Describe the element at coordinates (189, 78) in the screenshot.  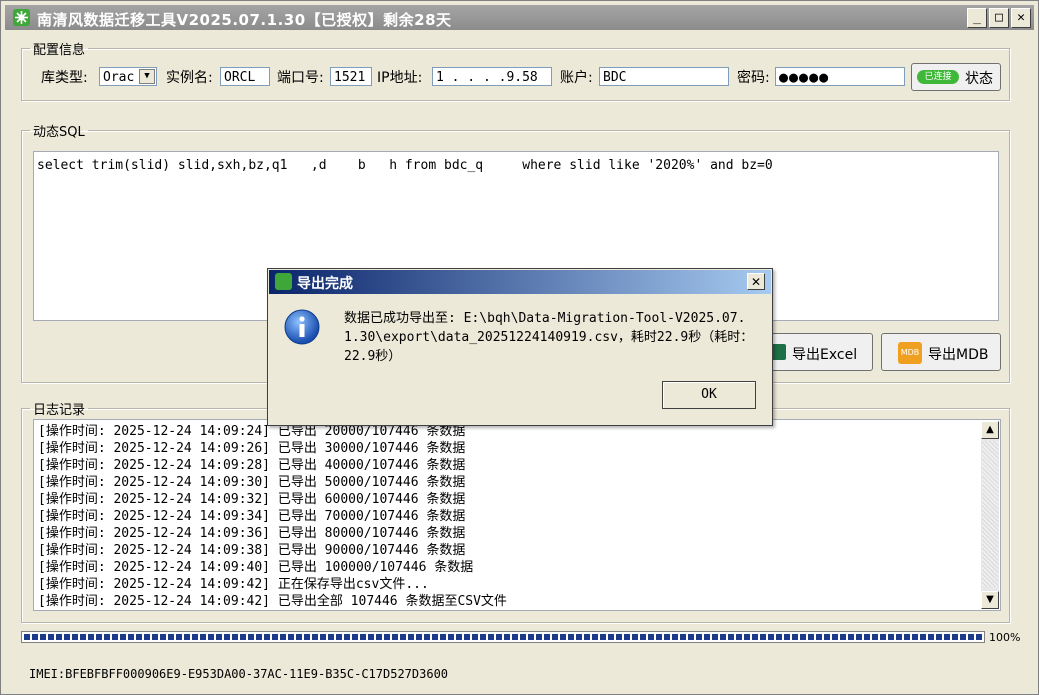
I see `instance-label: 实例名:` at that location.